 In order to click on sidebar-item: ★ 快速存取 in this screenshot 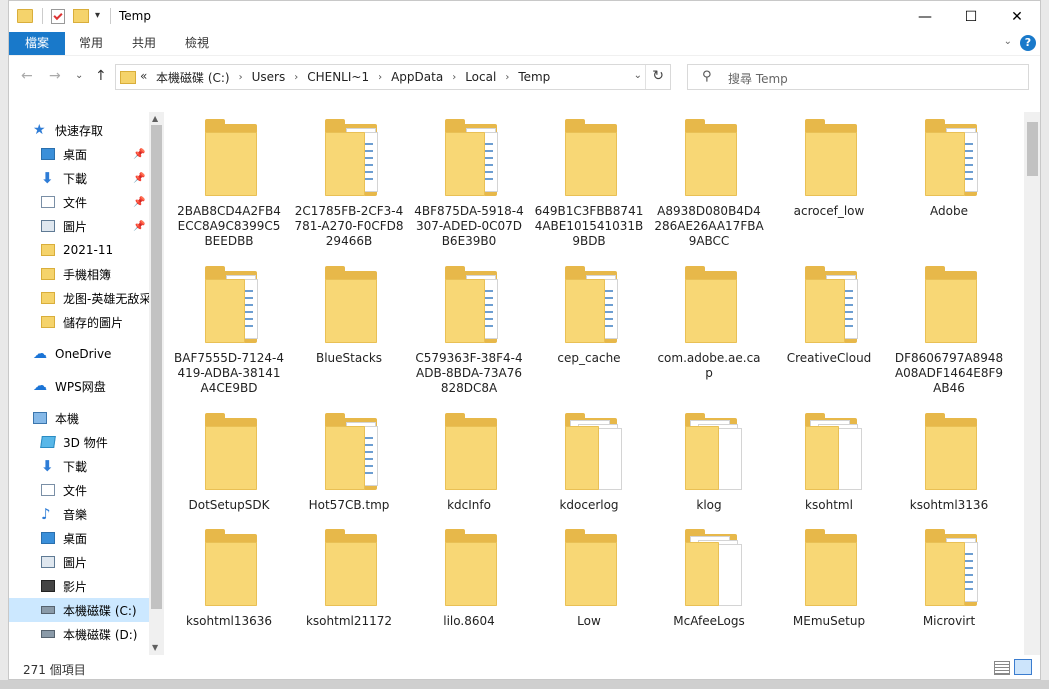, I will do `click(79, 130)`.